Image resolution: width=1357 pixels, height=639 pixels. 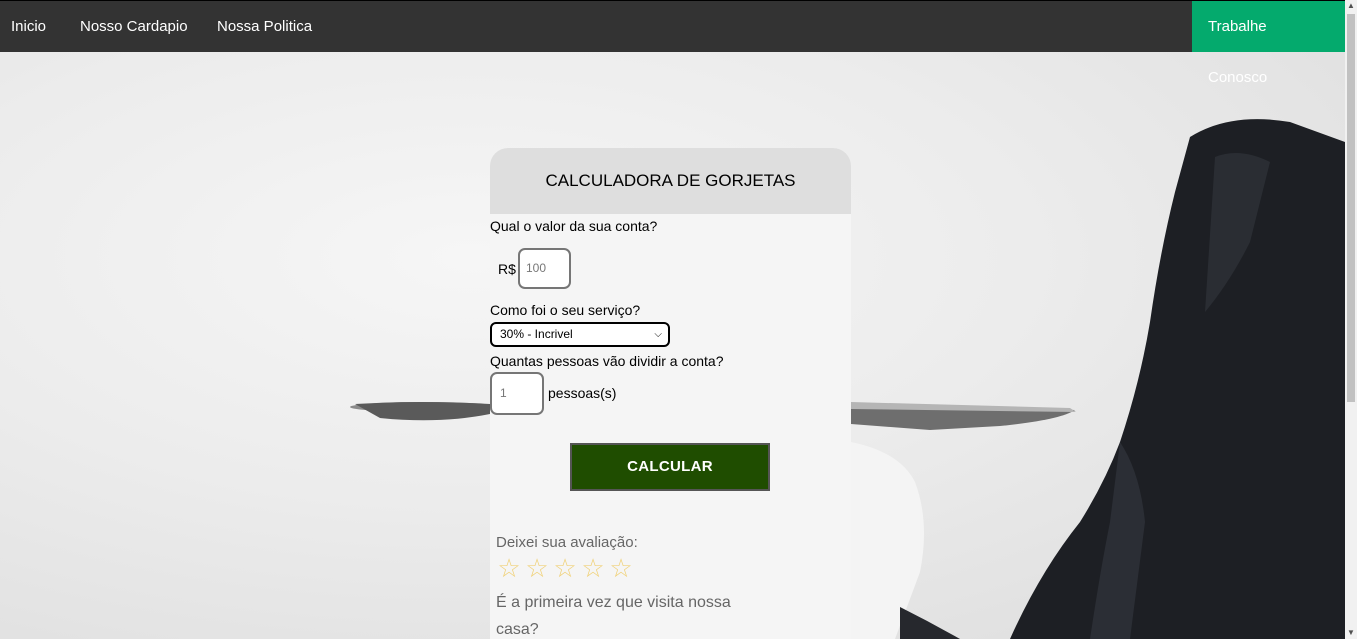 I want to click on currency-symbol: R$, so click(x=507, y=269).